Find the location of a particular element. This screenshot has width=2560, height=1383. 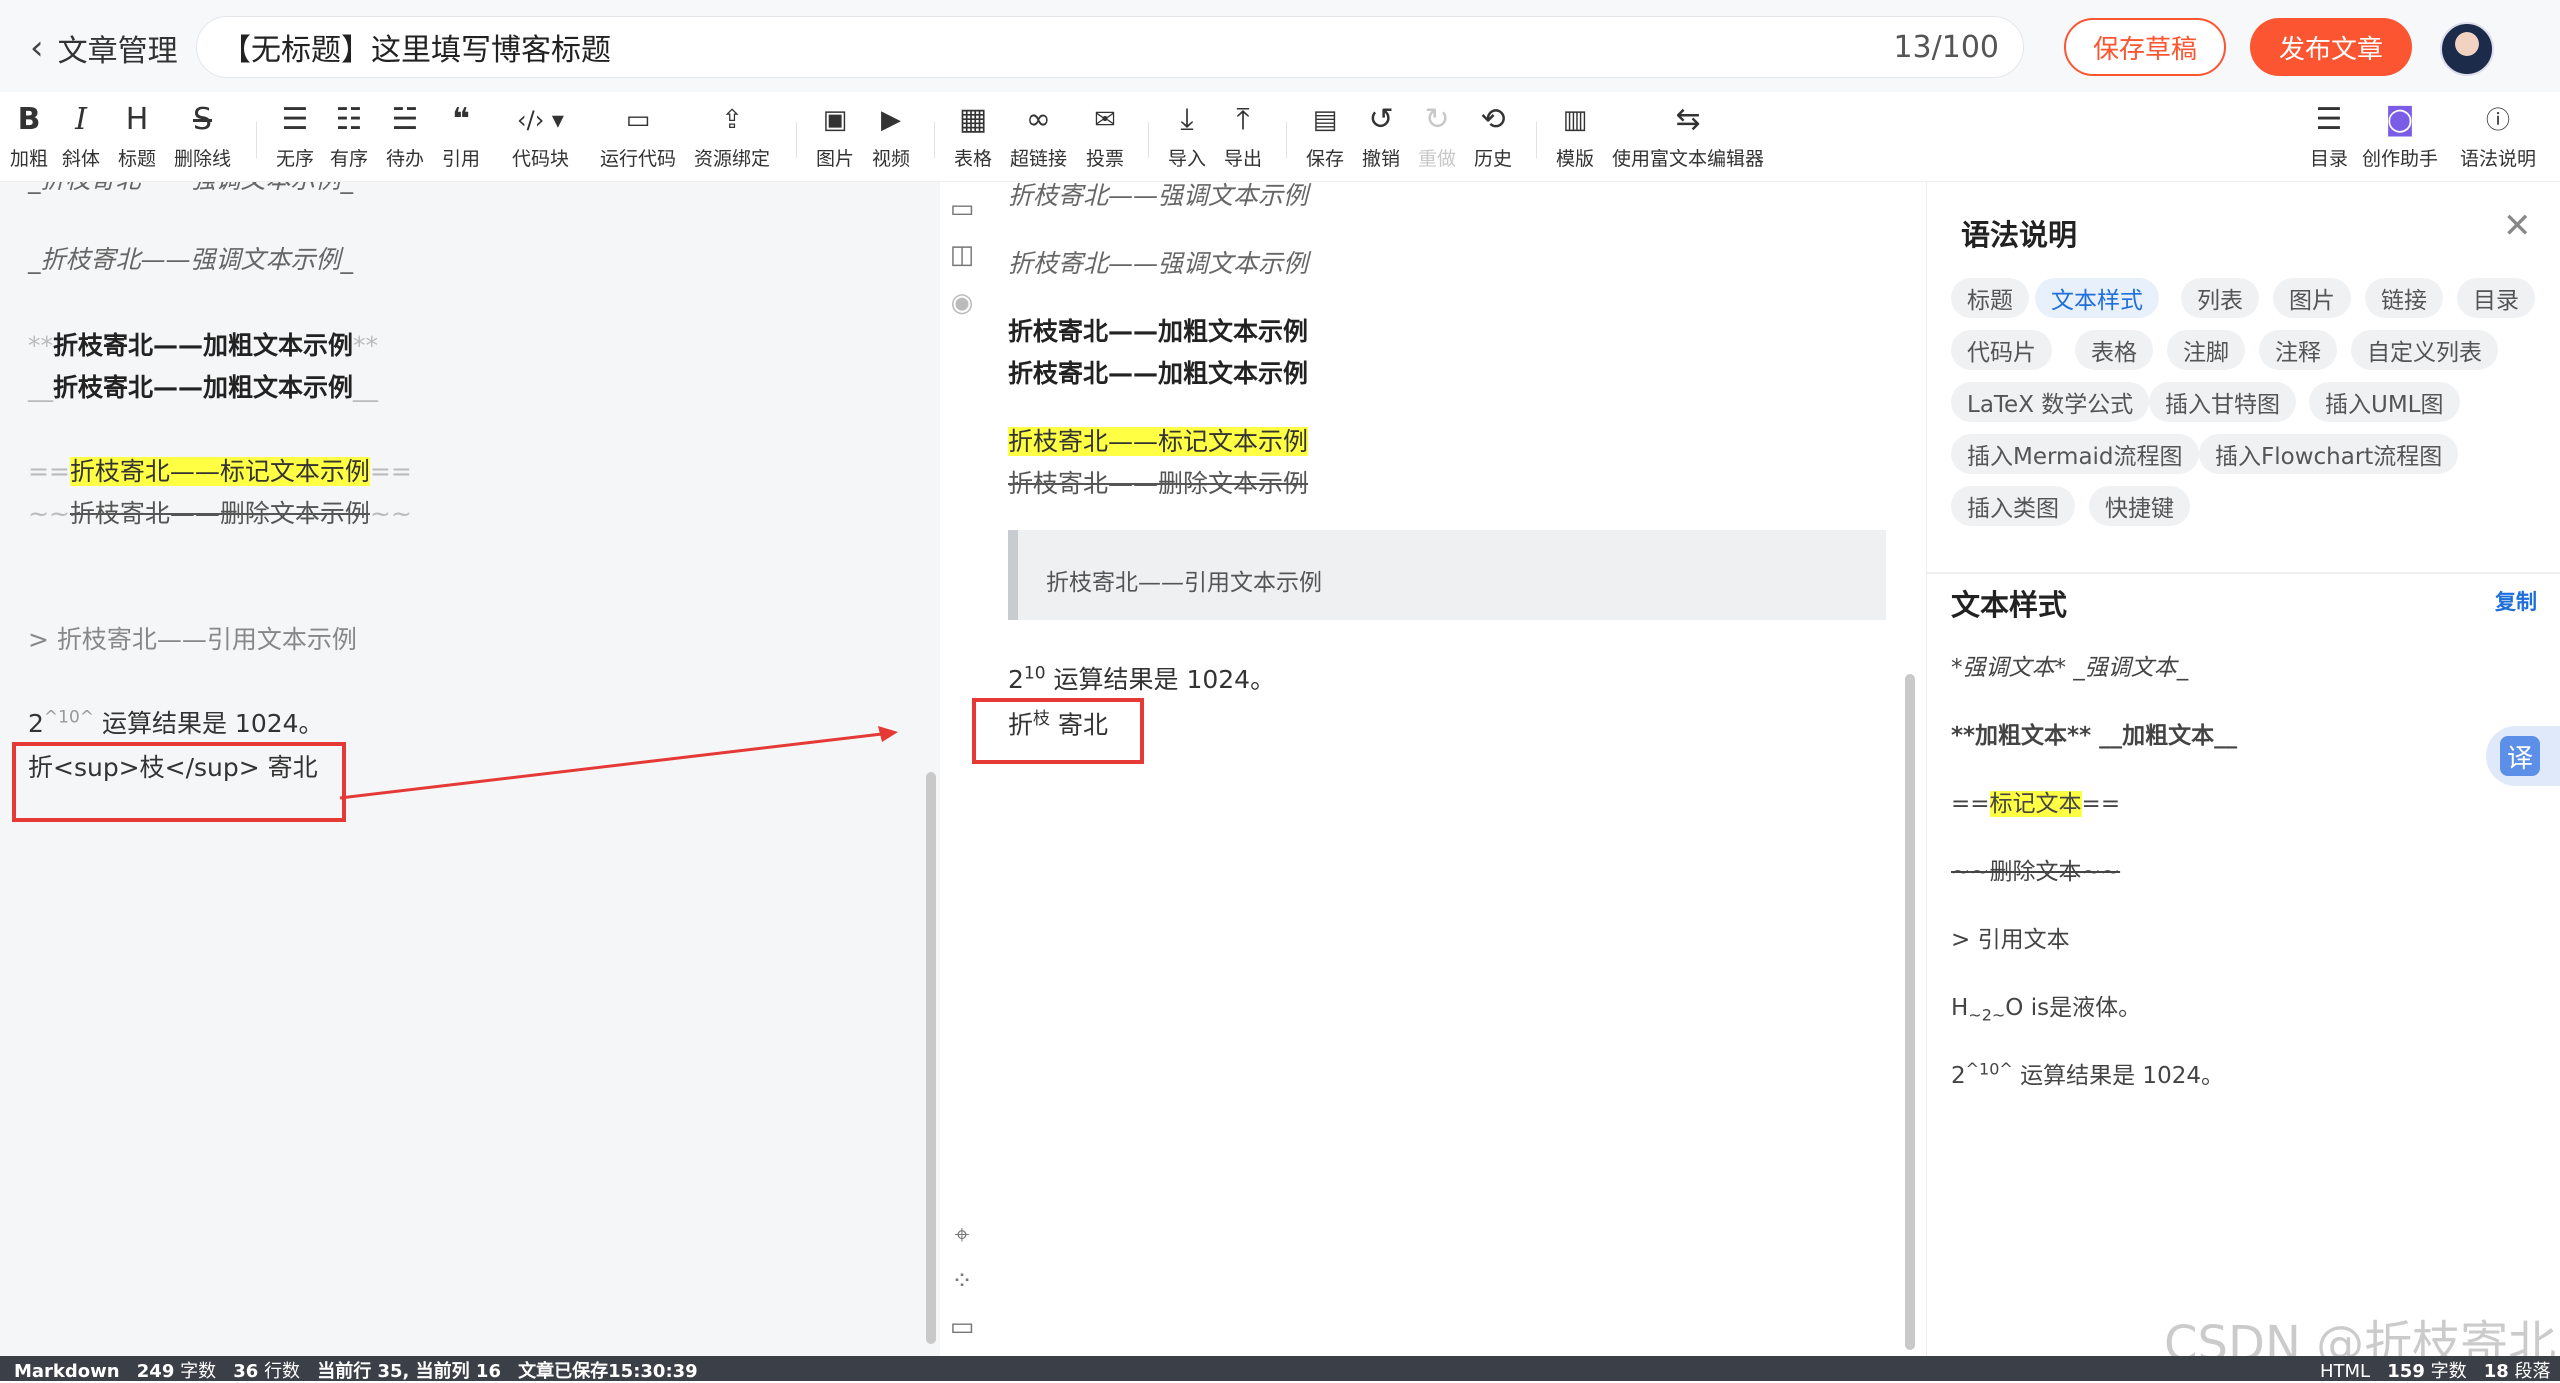

chip-toc: 目录 is located at coordinates (2496, 298).